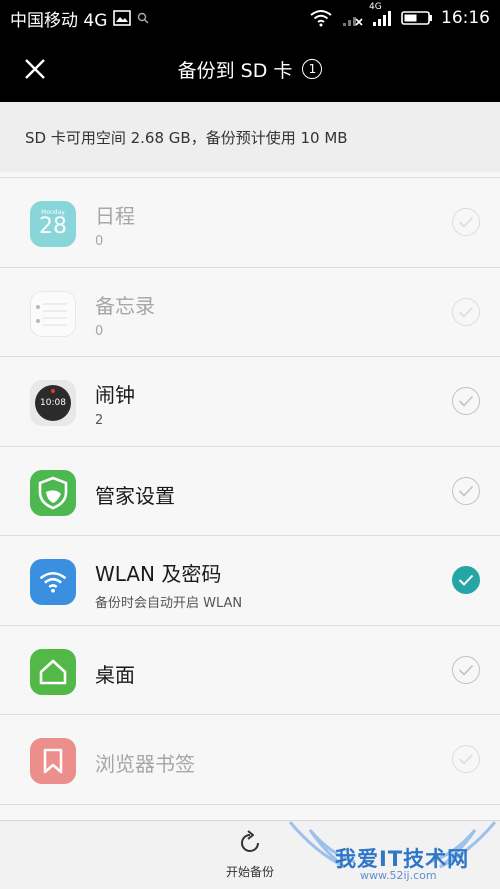  Describe the element at coordinates (250, 312) in the screenshot. I see `list-item-notepad: 备忘录 0` at that location.